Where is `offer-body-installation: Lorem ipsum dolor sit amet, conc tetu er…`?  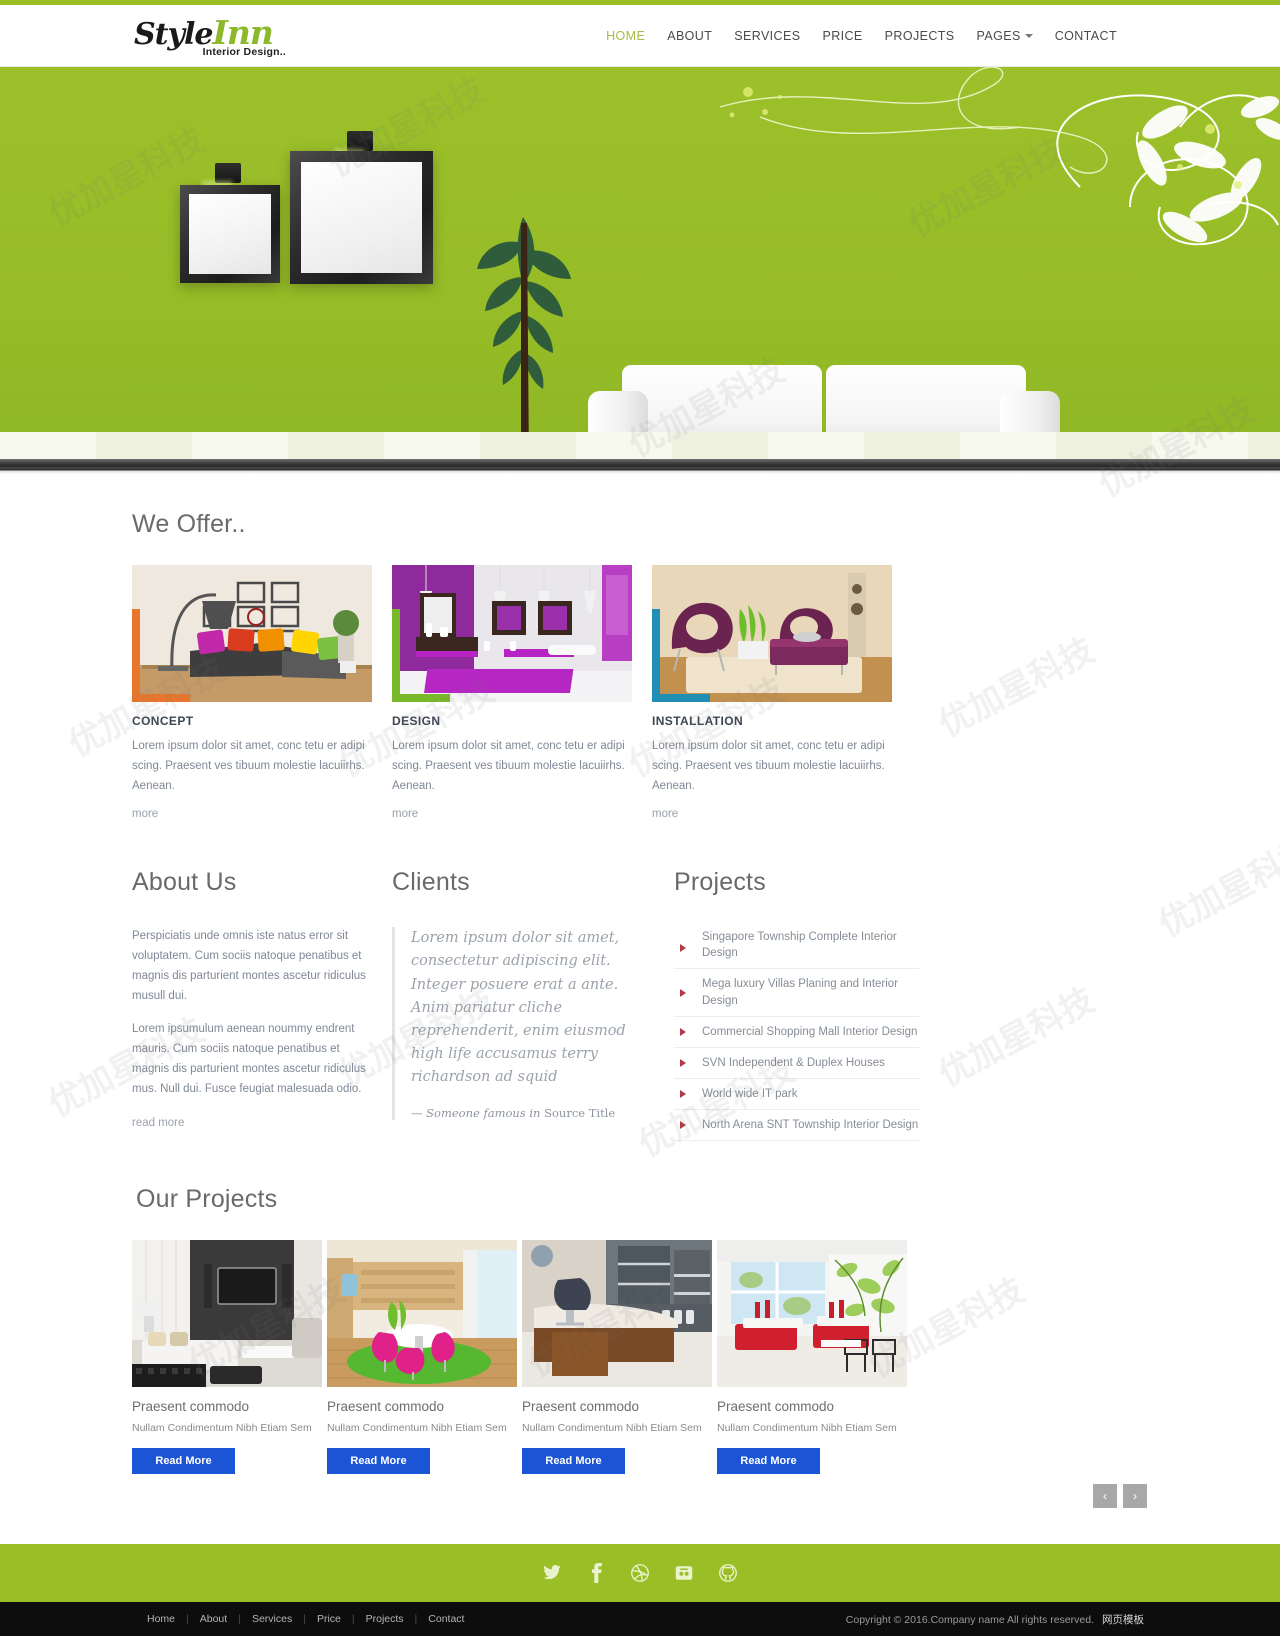 offer-body-installation: Lorem ipsum dolor sit amet, conc tetu er… is located at coordinates (768, 766).